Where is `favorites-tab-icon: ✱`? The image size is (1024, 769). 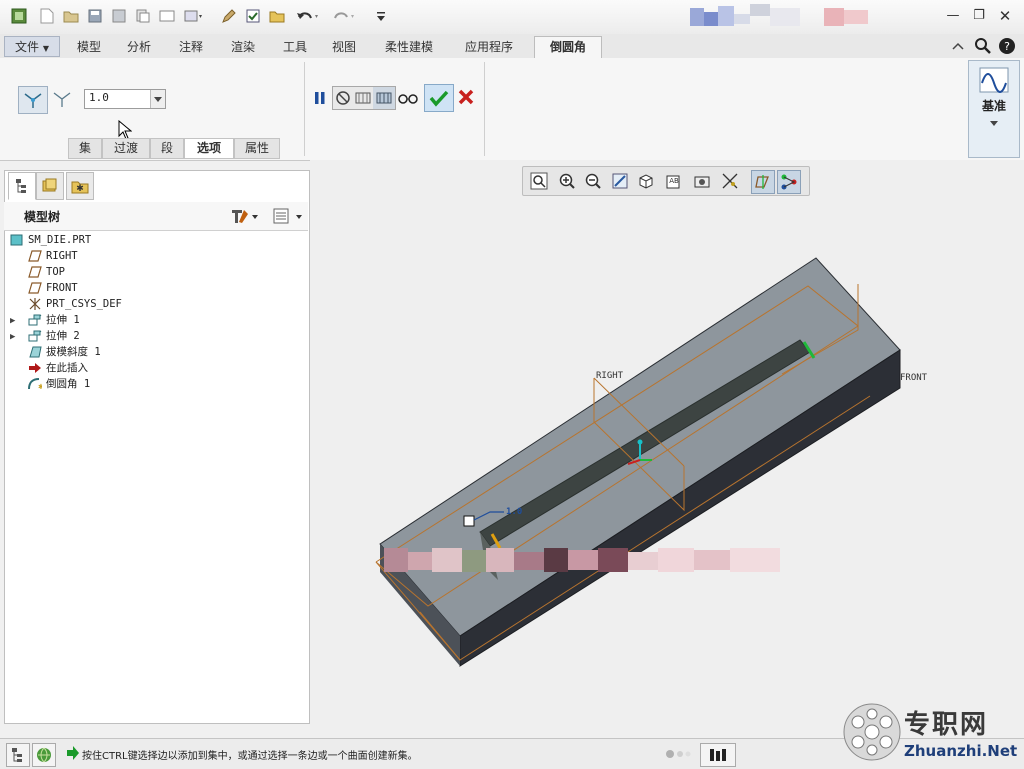
favorites-tab-icon: ✱ is located at coordinates (80, 186).